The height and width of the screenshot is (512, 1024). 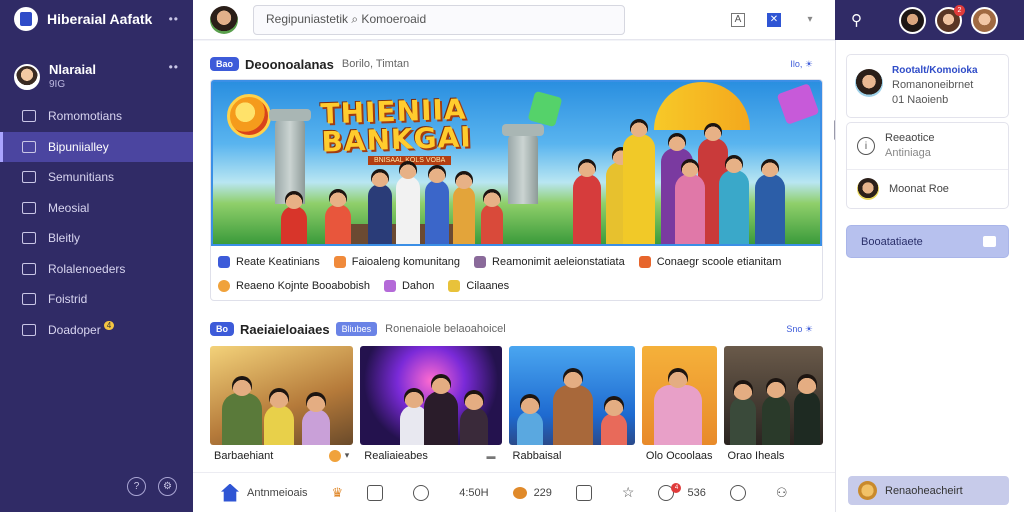 I want to click on profile: Nlaraial 9IG ••, so click(x=96, y=69).